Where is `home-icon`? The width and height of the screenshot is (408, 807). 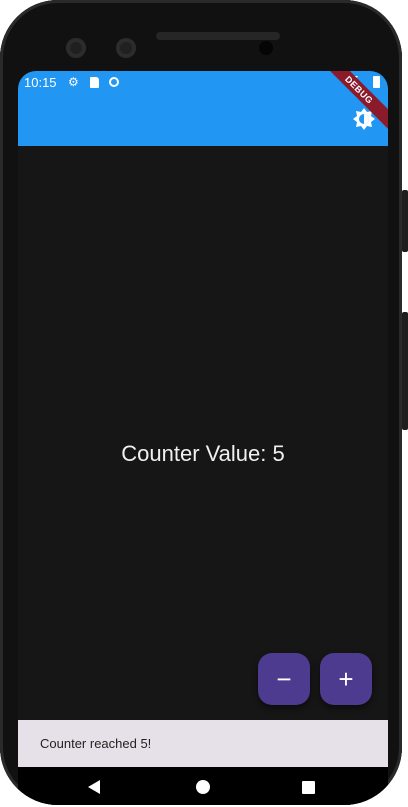 home-icon is located at coordinates (203, 787).